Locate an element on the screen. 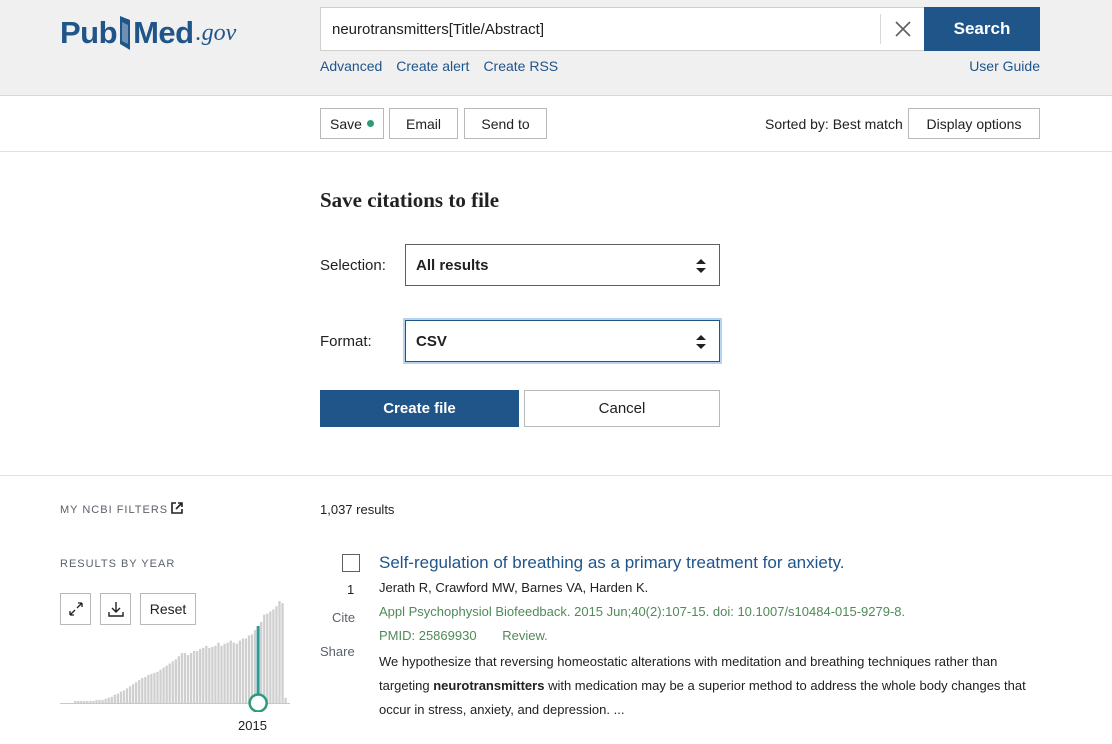  email-button: Email is located at coordinates (423, 123).